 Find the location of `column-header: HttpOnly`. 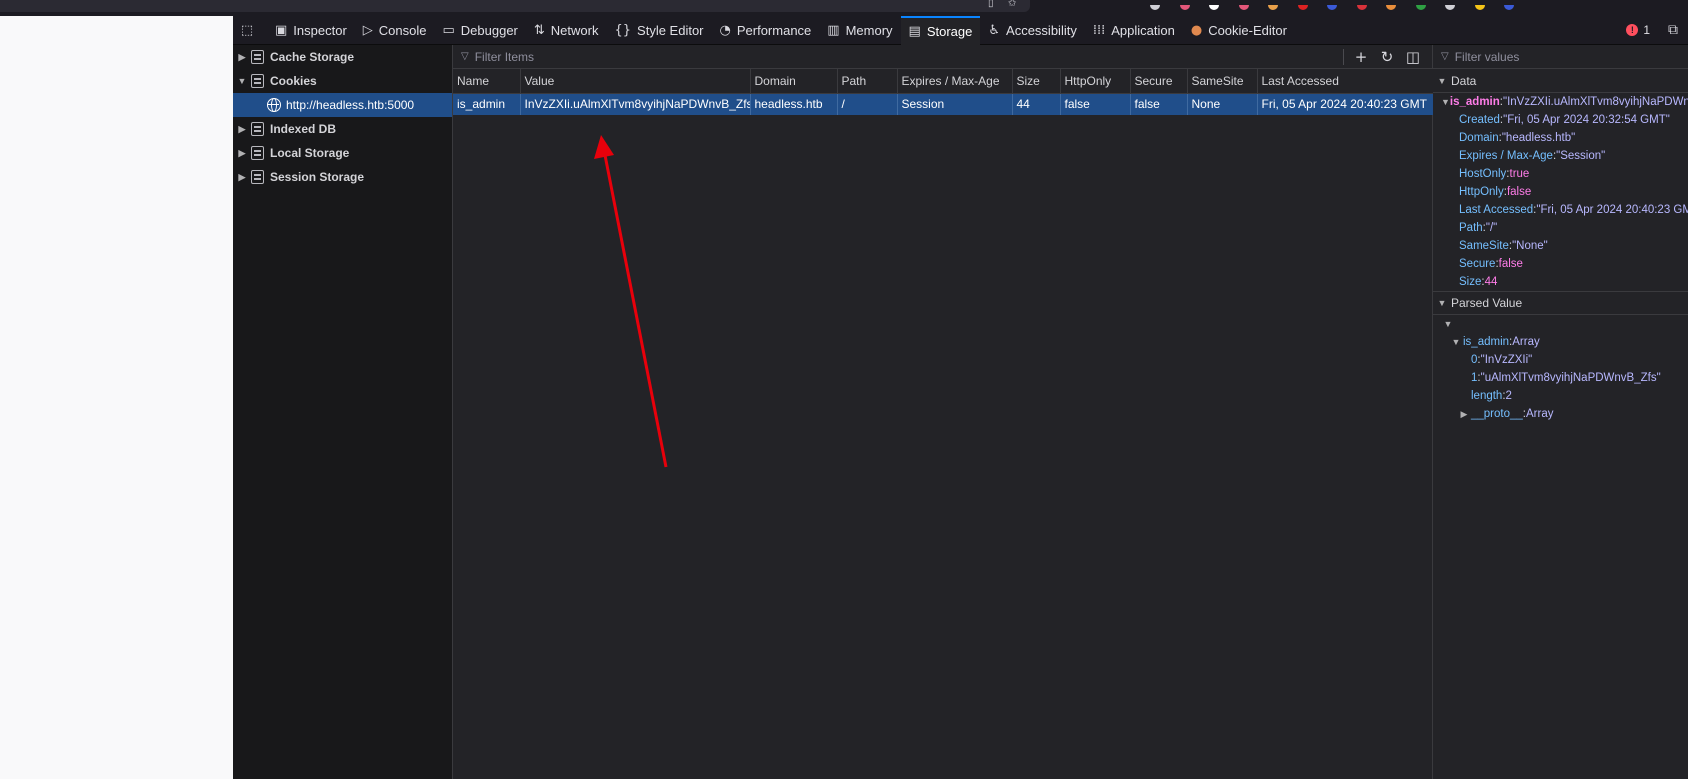

column-header: HttpOnly is located at coordinates (1095, 81).